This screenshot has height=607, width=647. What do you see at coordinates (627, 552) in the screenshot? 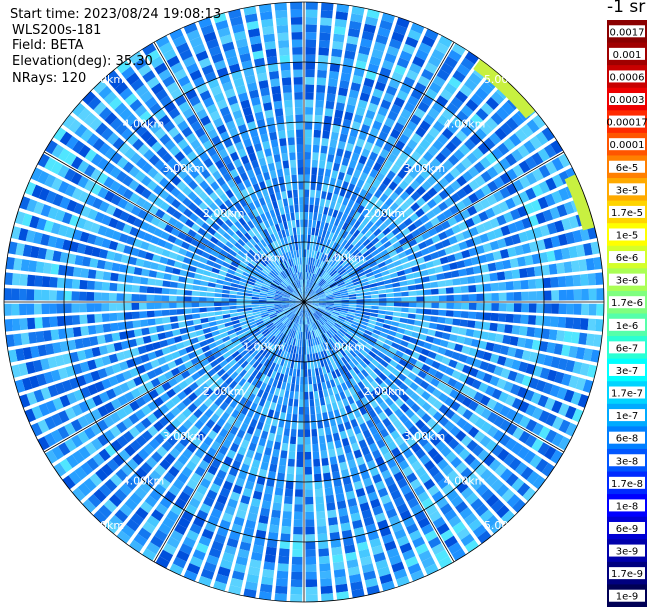
I see `colorbar-label: 3e-9` at bounding box center [627, 552].